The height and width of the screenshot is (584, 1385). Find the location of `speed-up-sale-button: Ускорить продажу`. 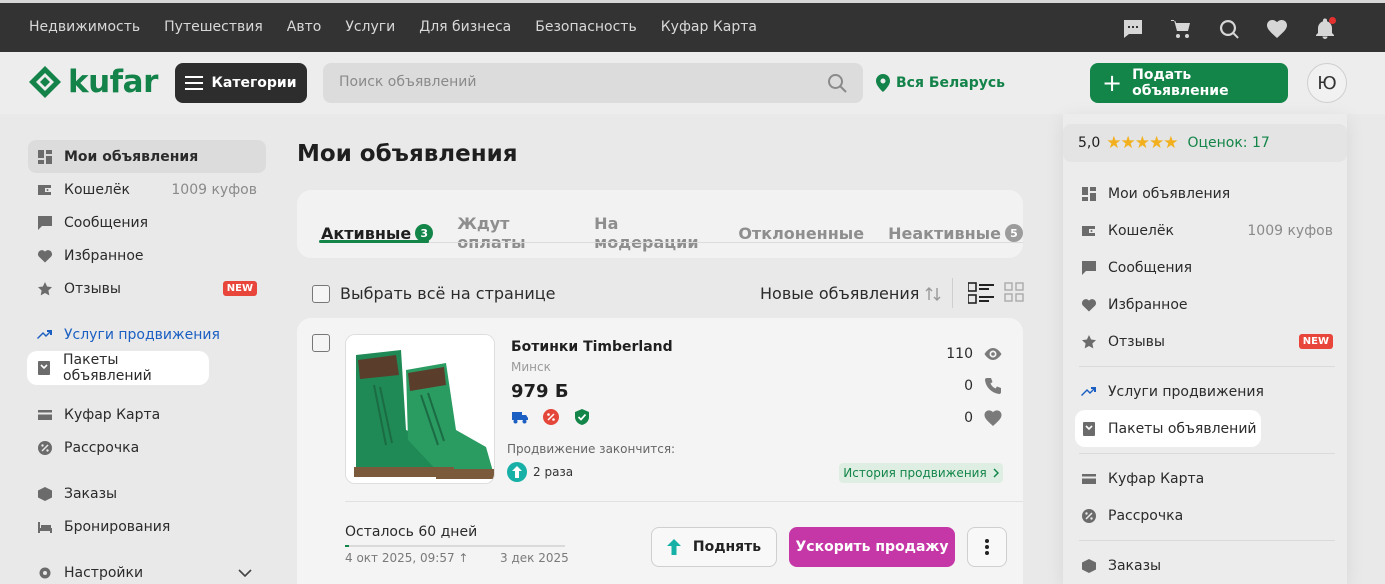

speed-up-sale-button: Ускорить продажу is located at coordinates (872, 547).